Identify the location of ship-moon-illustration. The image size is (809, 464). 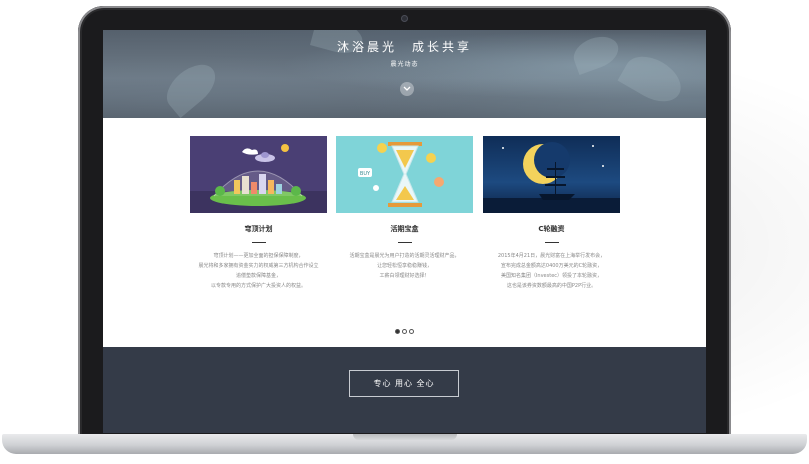
(551, 174).